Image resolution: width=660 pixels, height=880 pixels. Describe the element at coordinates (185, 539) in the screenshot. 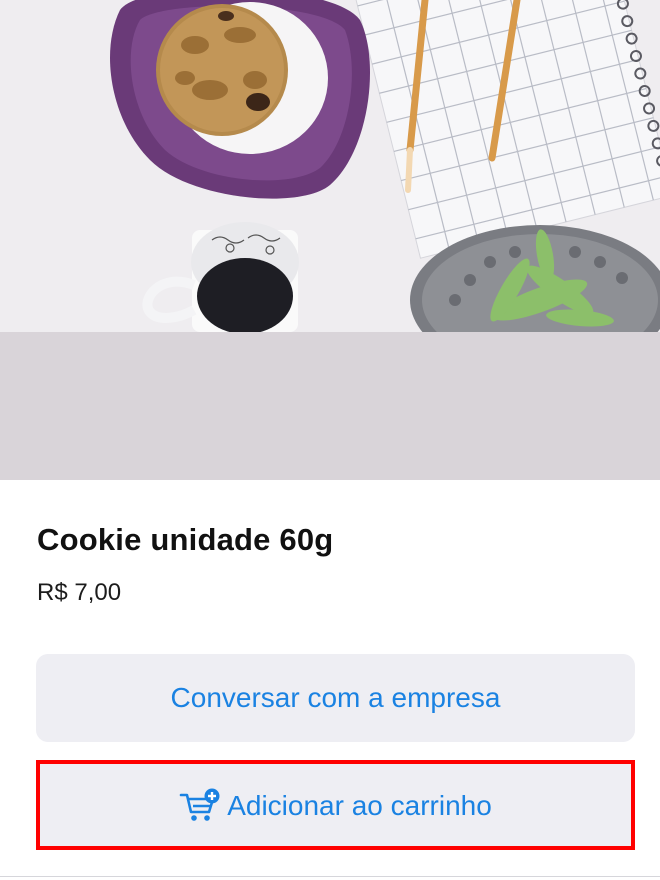

I see `product-title: Cookie unidade 60g` at that location.